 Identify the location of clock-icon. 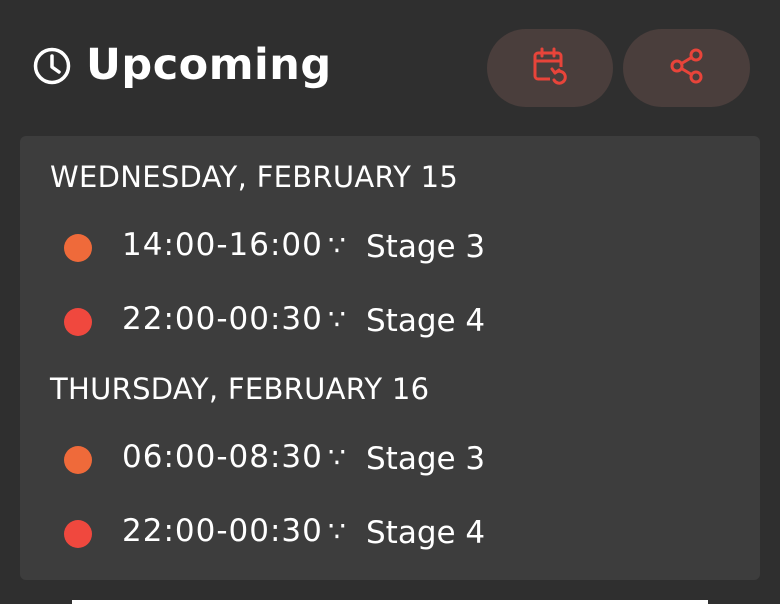
(52, 66).